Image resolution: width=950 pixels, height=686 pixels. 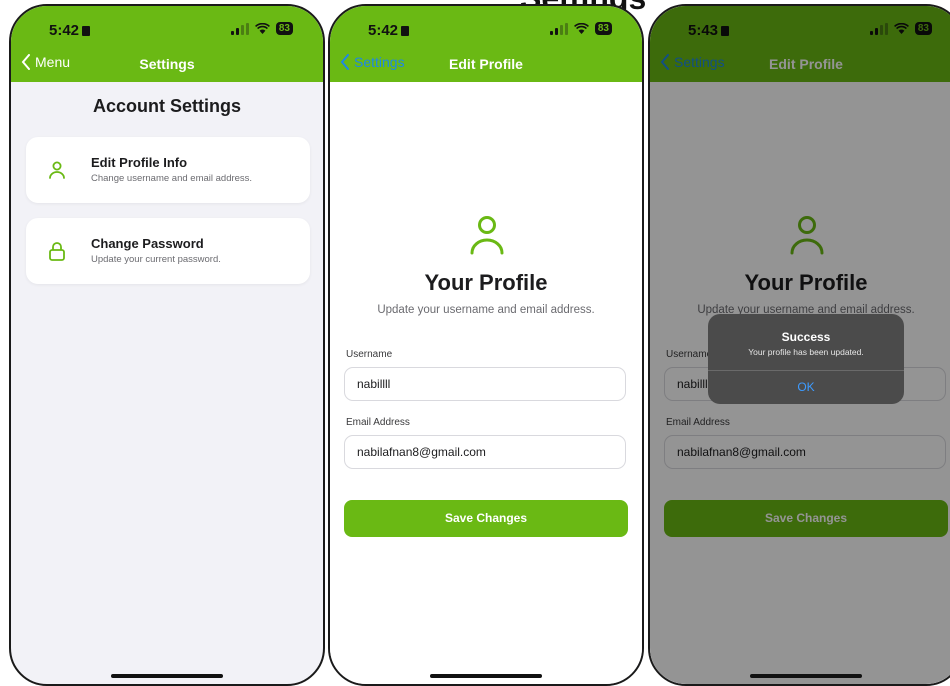 I want to click on alert-ok-button: OK, so click(x=806, y=387).